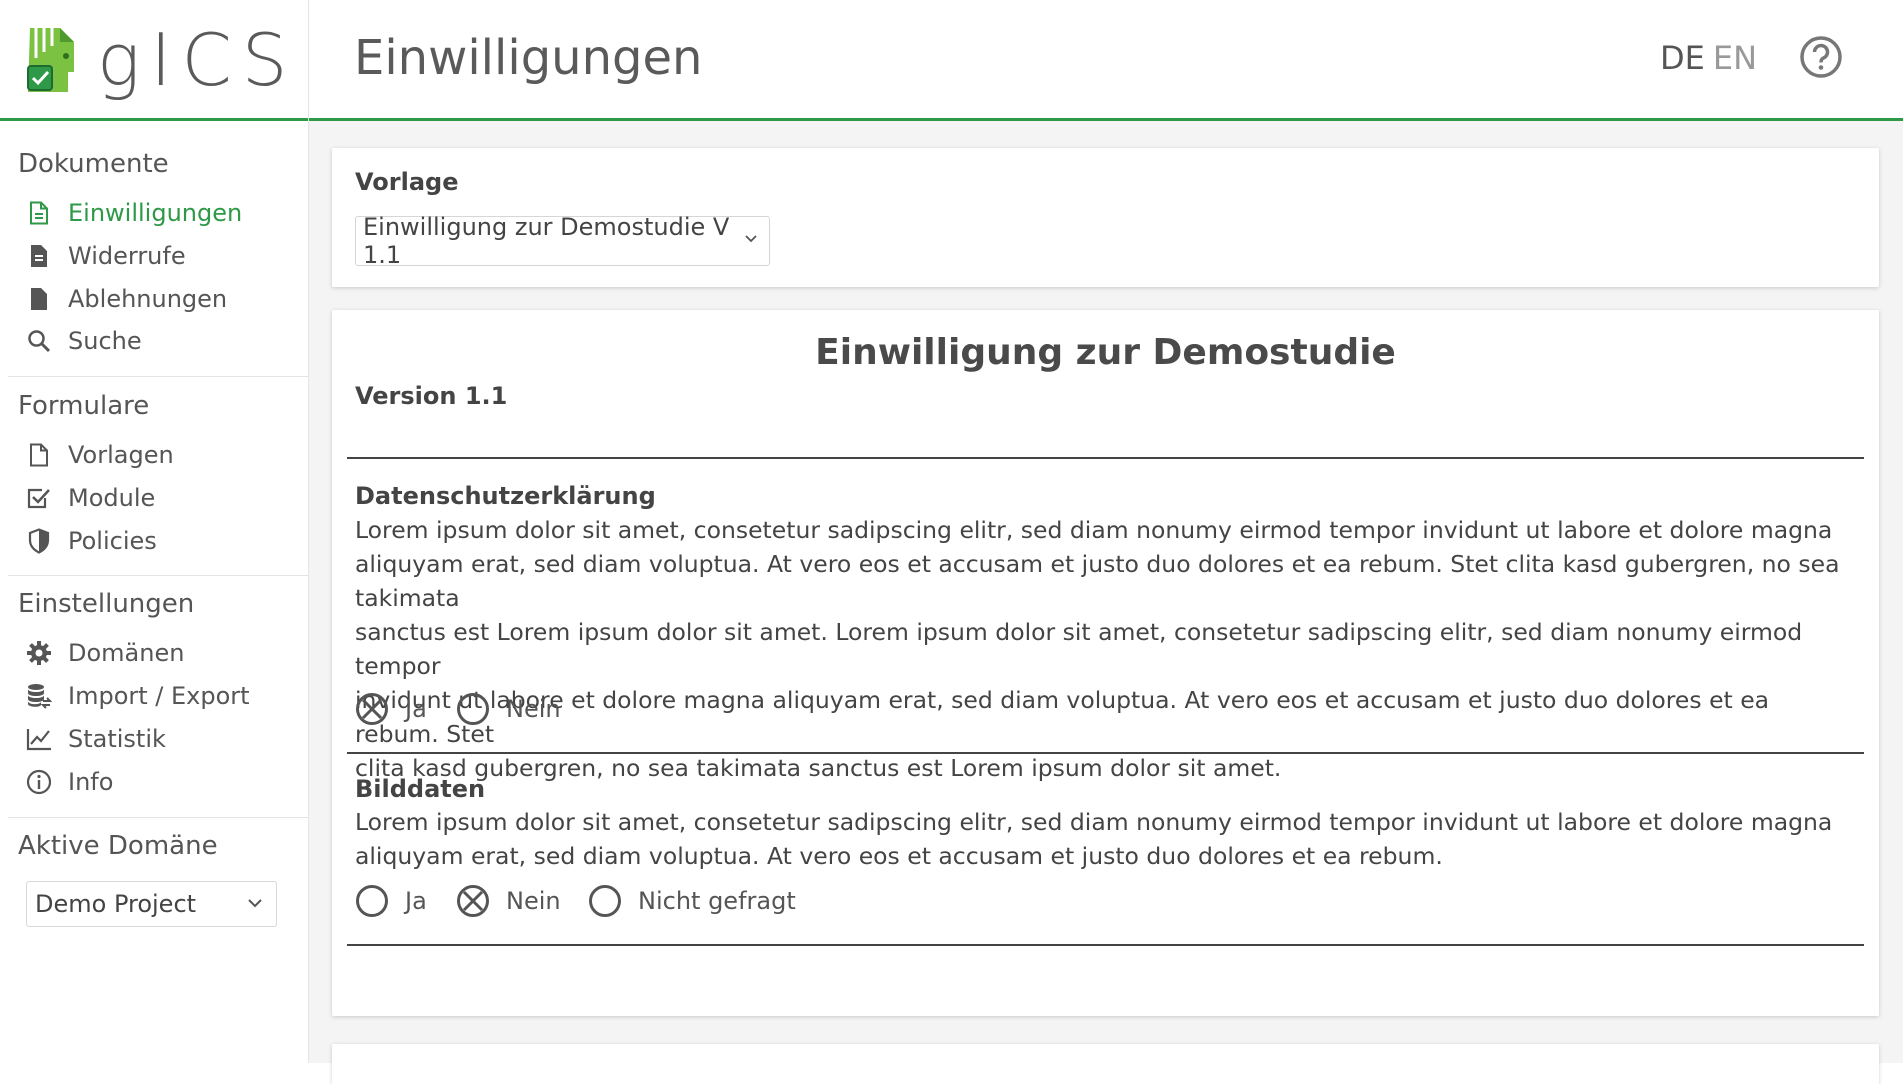 The width and height of the screenshot is (1903, 1084). Describe the element at coordinates (112, 498) in the screenshot. I see `sidebar-item-label: Module` at that location.